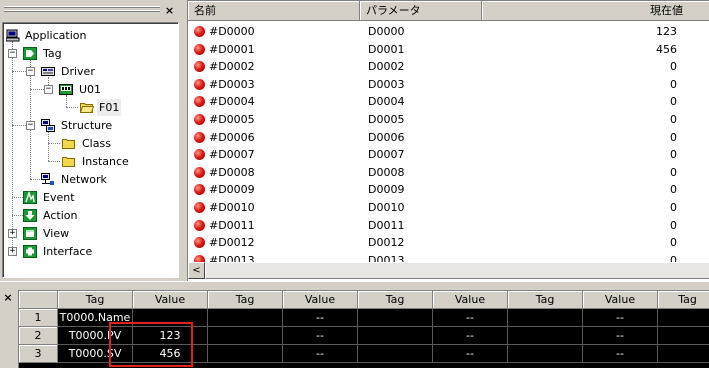 The width and height of the screenshot is (709, 368). What do you see at coordinates (448, 138) in the screenshot?
I see `tag-list-row: #D0006 D0006 0` at bounding box center [448, 138].